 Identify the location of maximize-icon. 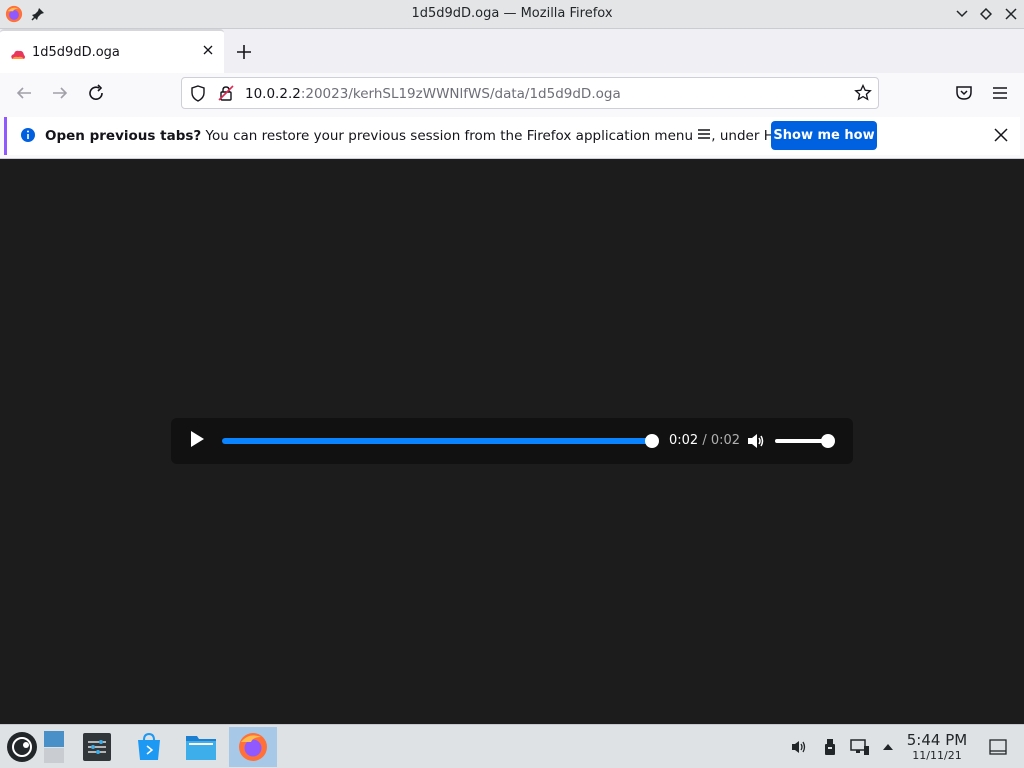
(986, 14).